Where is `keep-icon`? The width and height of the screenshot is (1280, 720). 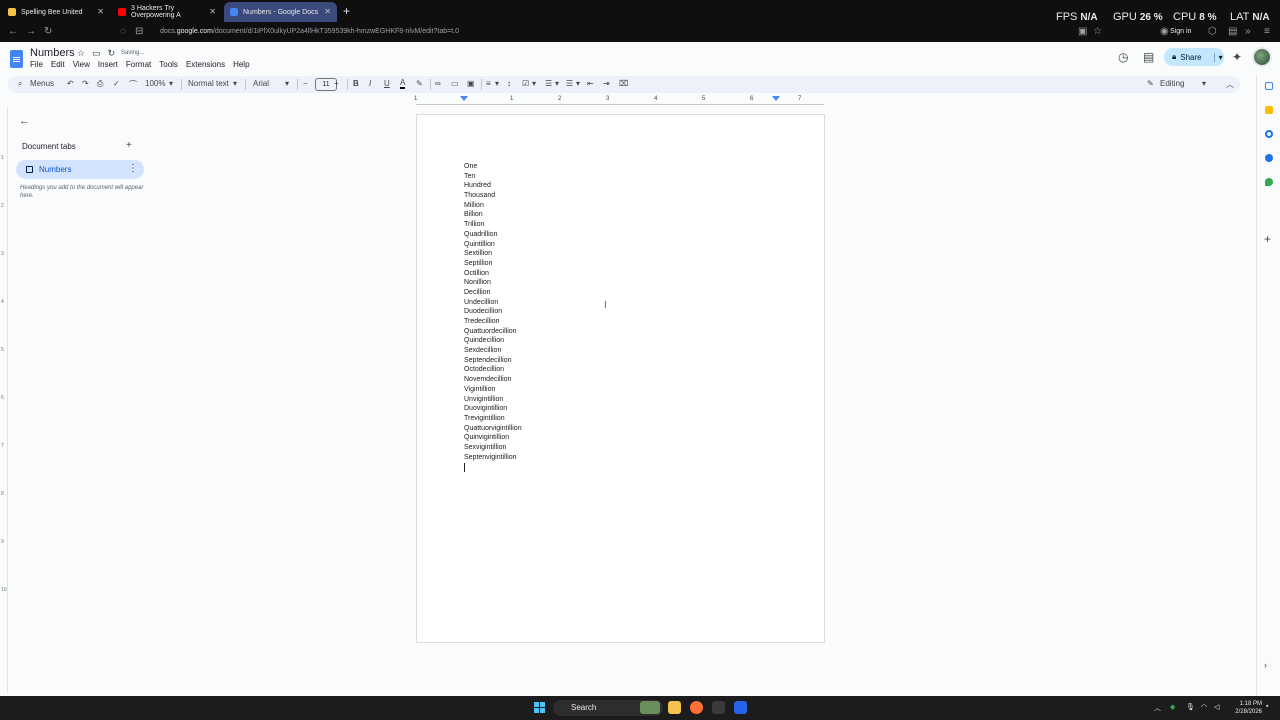 keep-icon is located at coordinates (1269, 110).